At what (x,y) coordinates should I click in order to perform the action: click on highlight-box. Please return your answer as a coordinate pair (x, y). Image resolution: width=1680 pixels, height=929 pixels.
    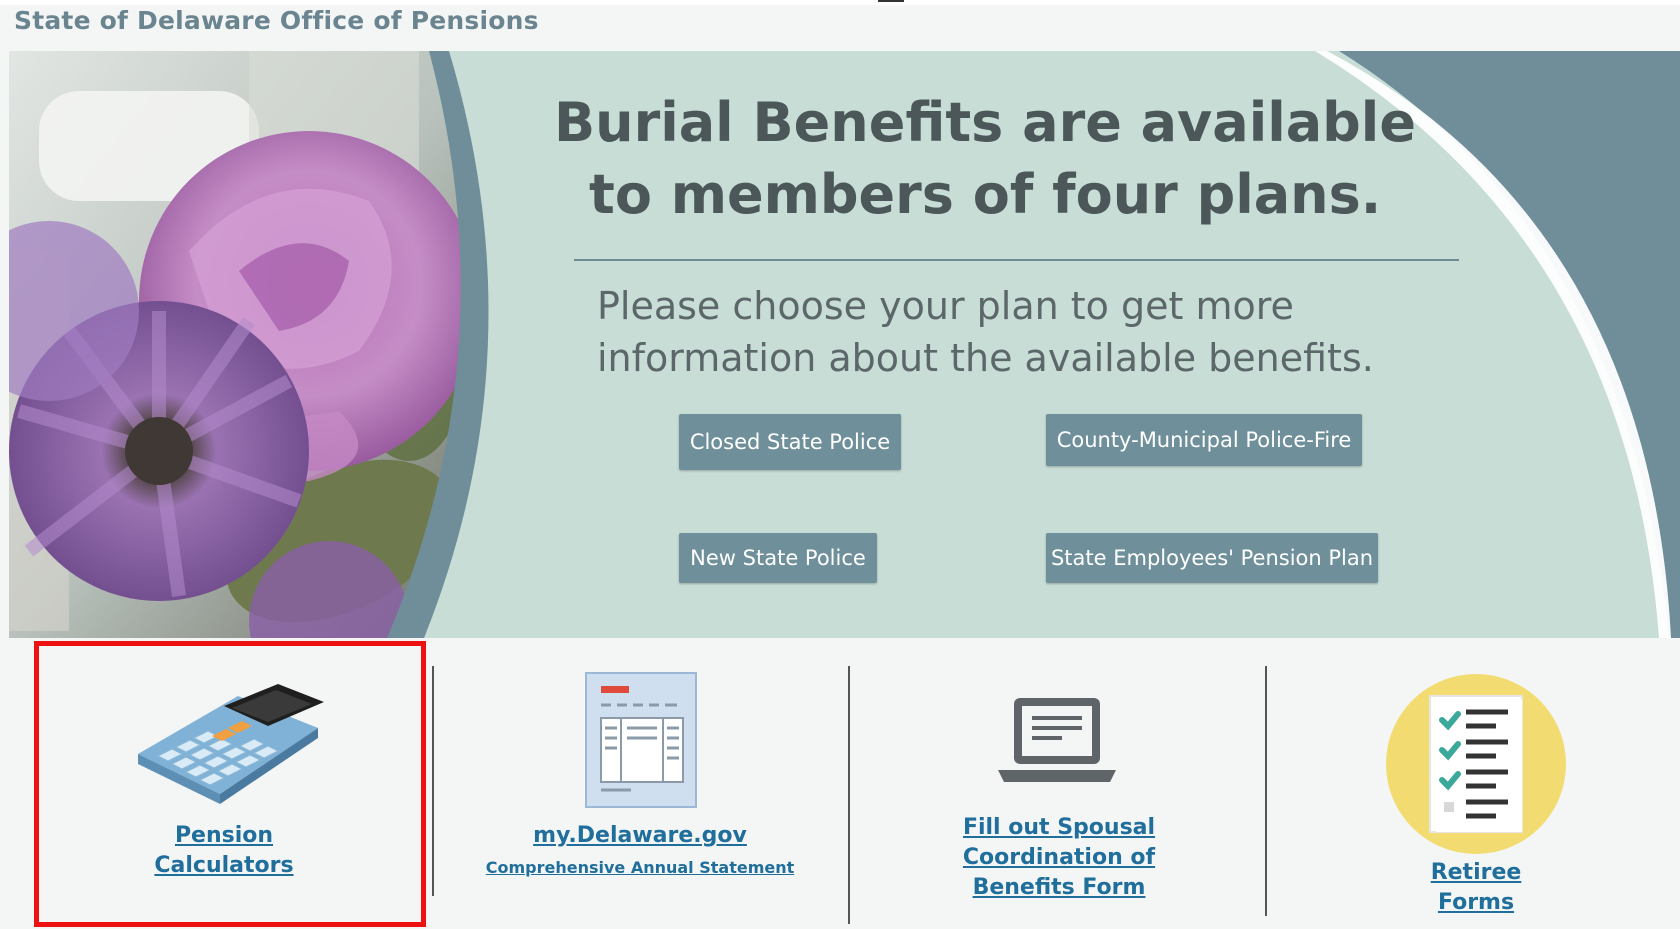
    Looking at the image, I should click on (230, 784).